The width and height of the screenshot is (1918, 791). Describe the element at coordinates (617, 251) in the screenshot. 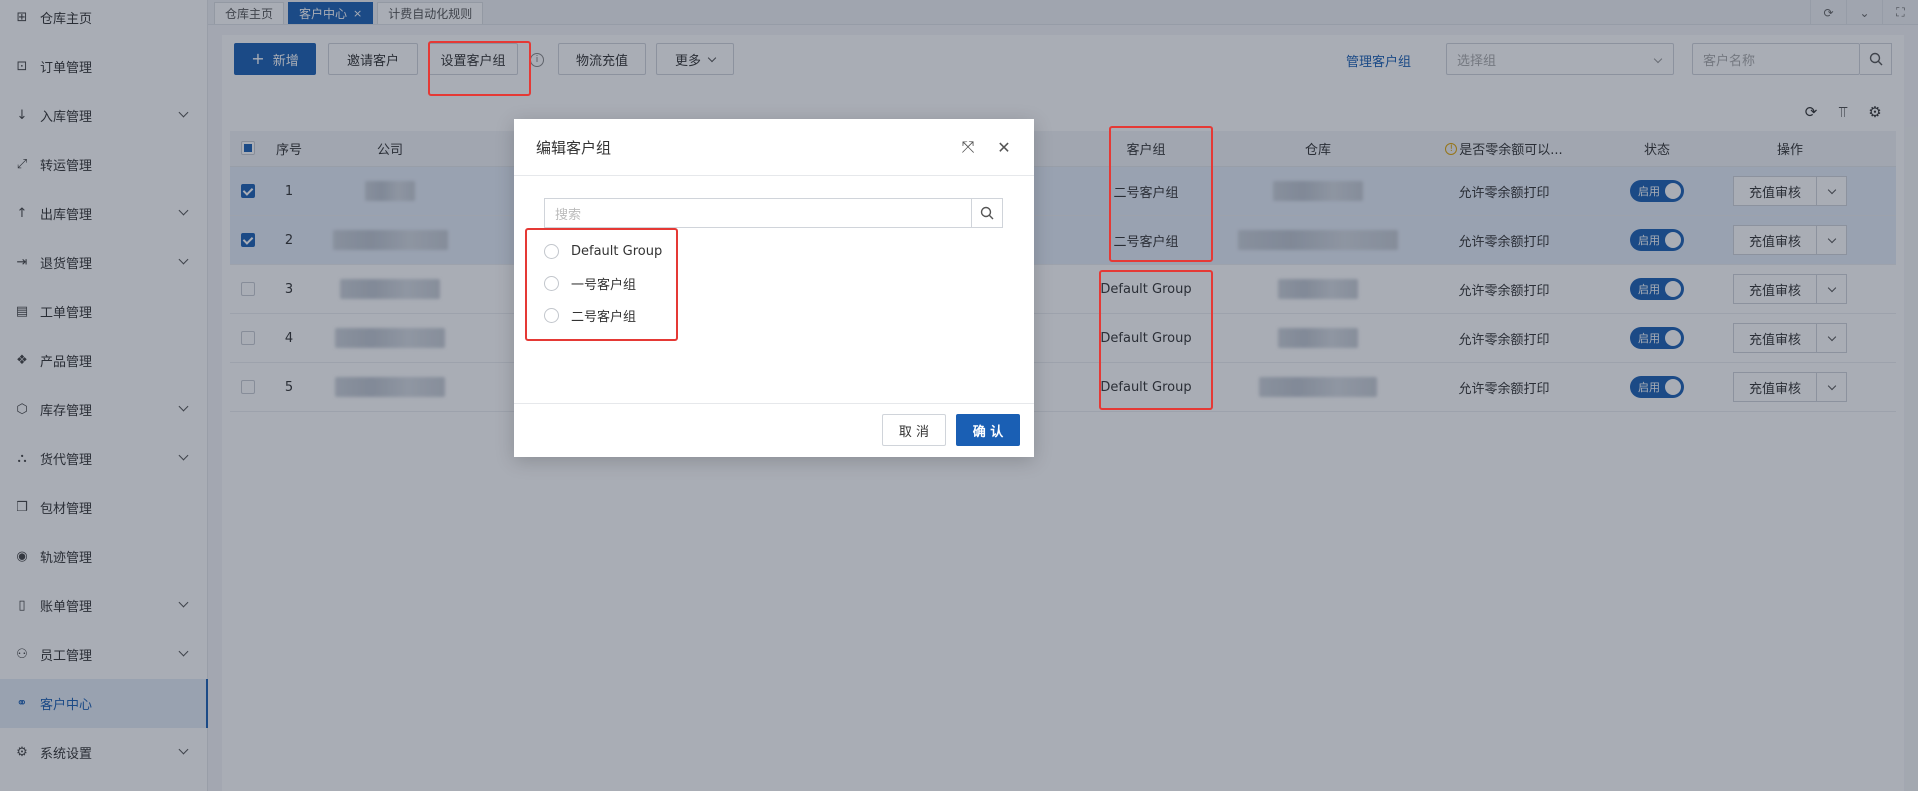

I see `group-option-label: Default Group` at that location.